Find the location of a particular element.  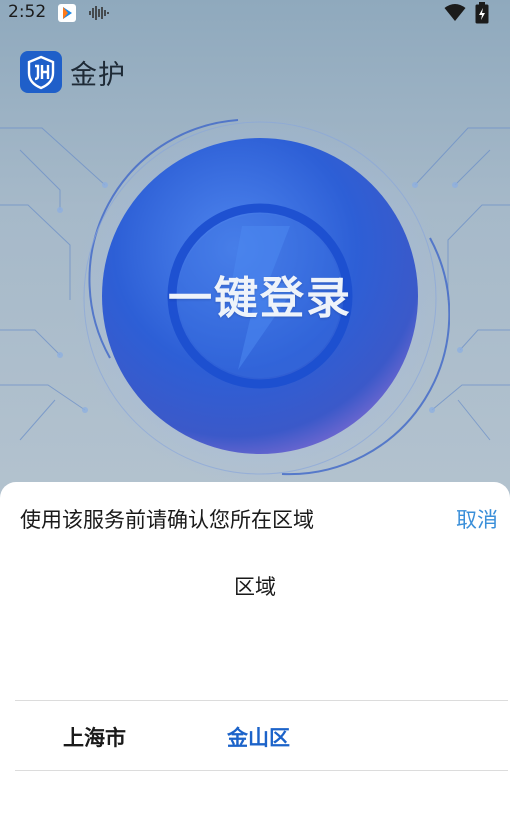

app-name: 金护 is located at coordinates (98, 75).